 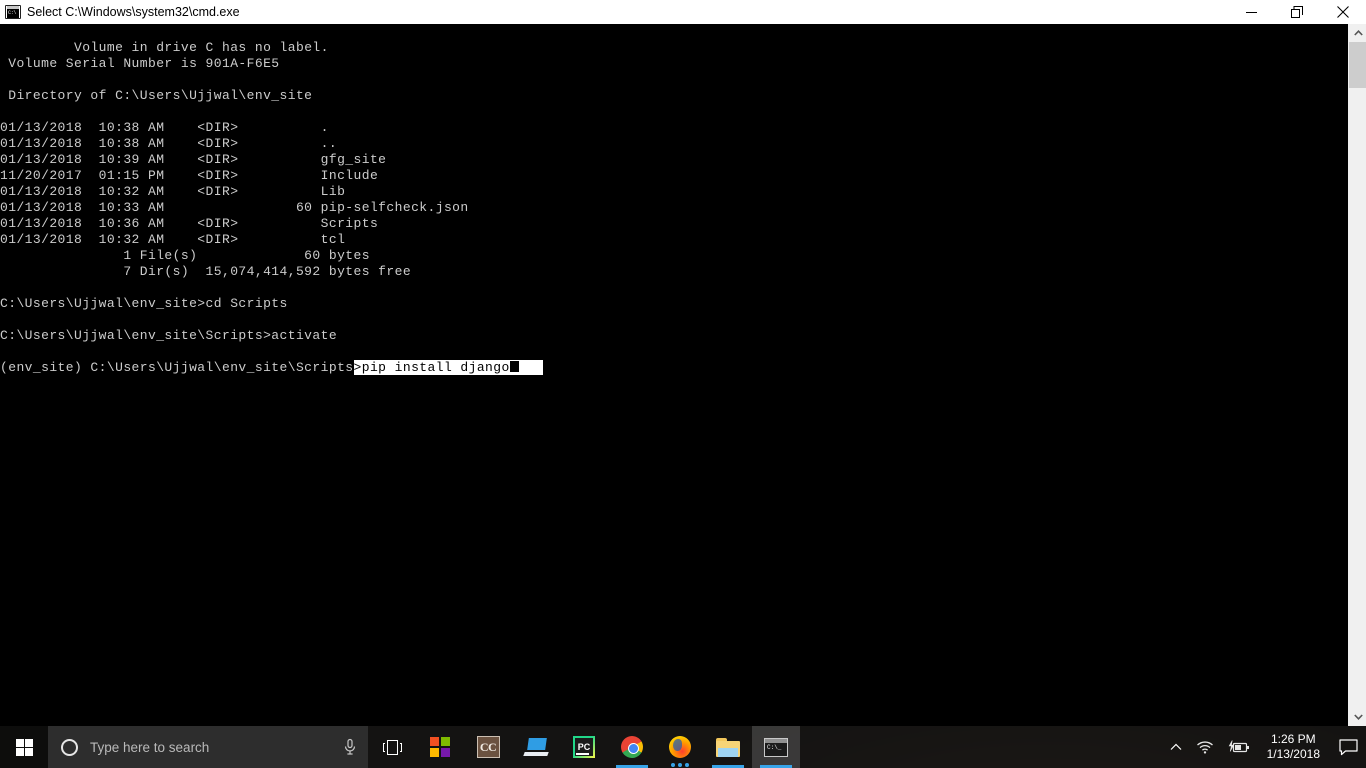 What do you see at coordinates (1348, 747) in the screenshot?
I see `action-center-button` at bounding box center [1348, 747].